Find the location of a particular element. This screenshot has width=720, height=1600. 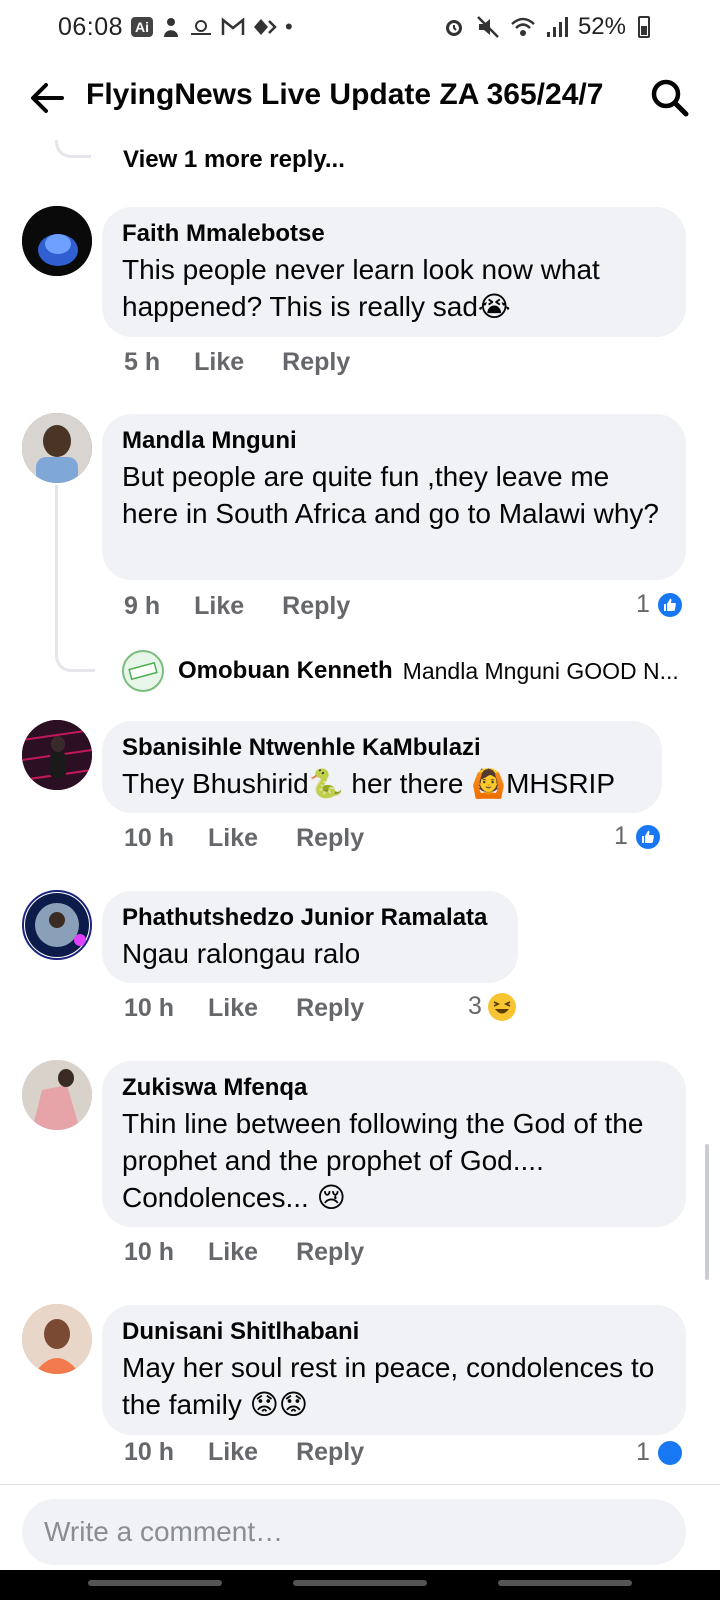

back-button is located at coordinates (48, 98).